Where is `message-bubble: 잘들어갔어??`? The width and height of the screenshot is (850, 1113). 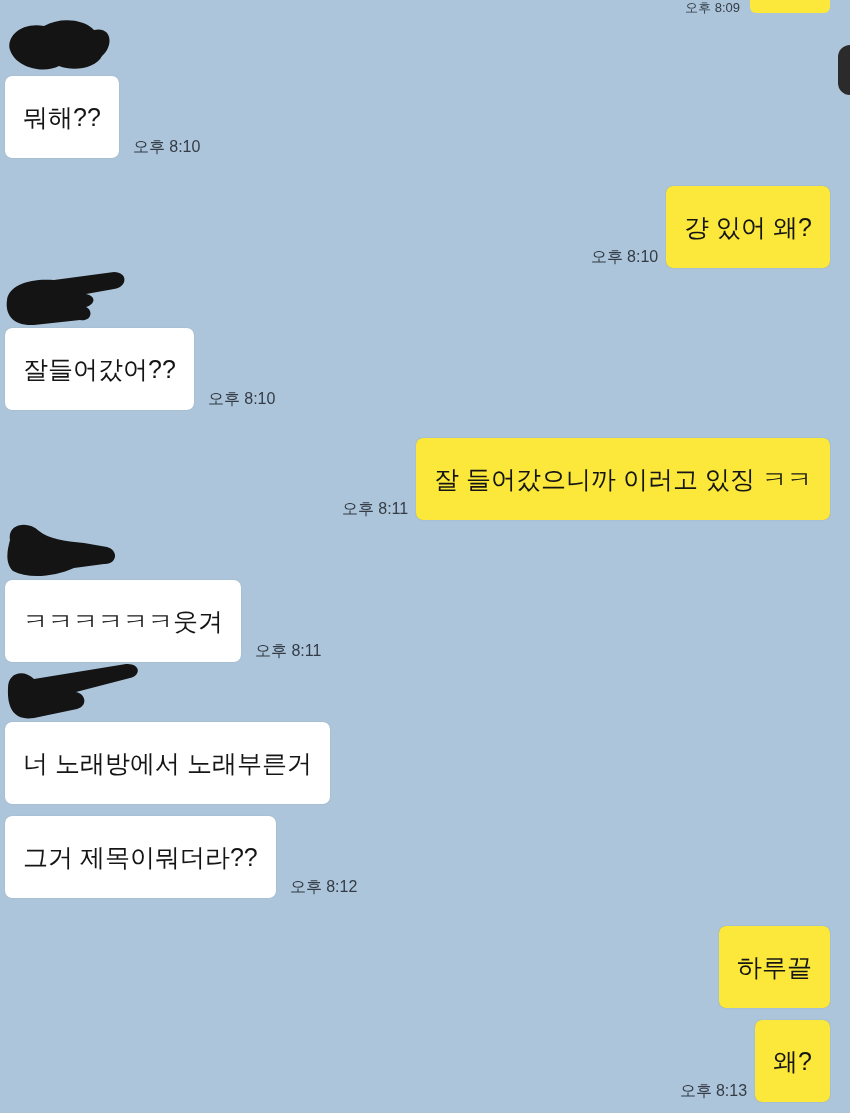 message-bubble: 잘들어갔어?? is located at coordinates (99, 369).